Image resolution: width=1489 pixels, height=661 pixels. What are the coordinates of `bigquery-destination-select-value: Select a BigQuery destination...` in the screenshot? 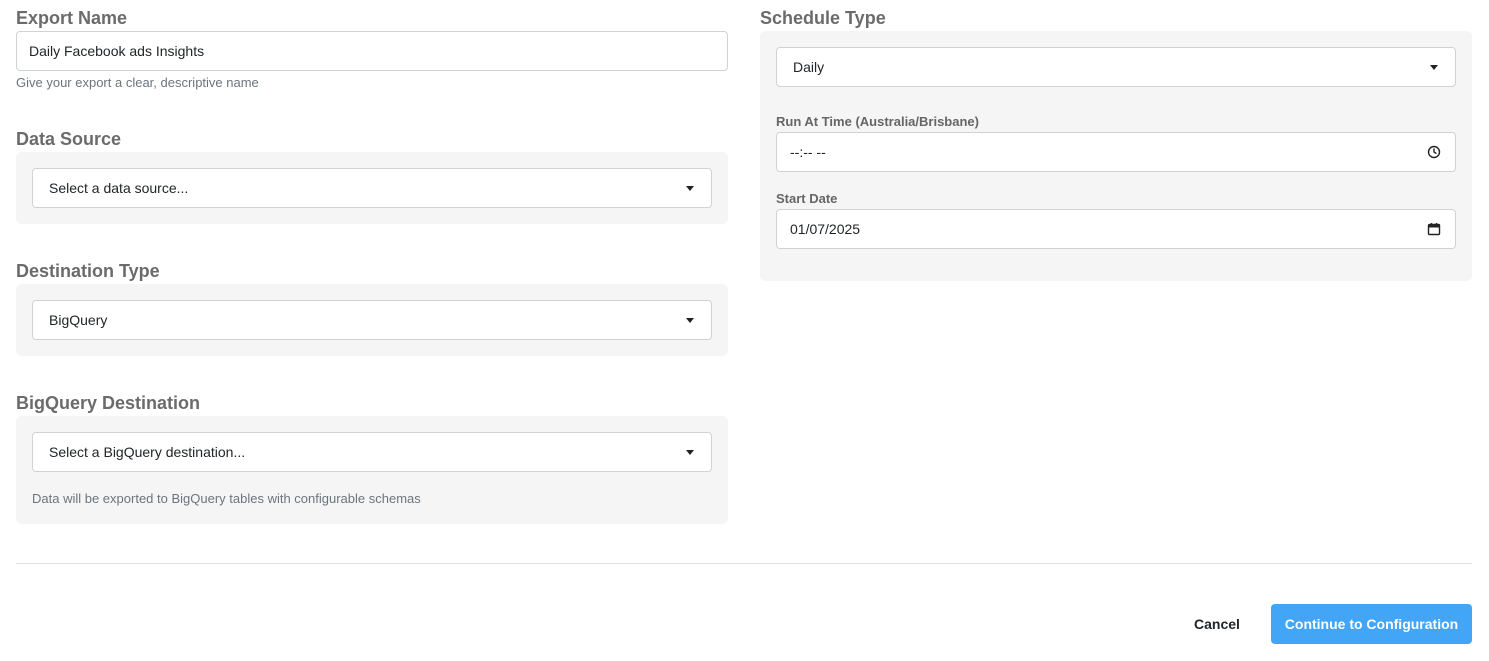 It's located at (147, 452).